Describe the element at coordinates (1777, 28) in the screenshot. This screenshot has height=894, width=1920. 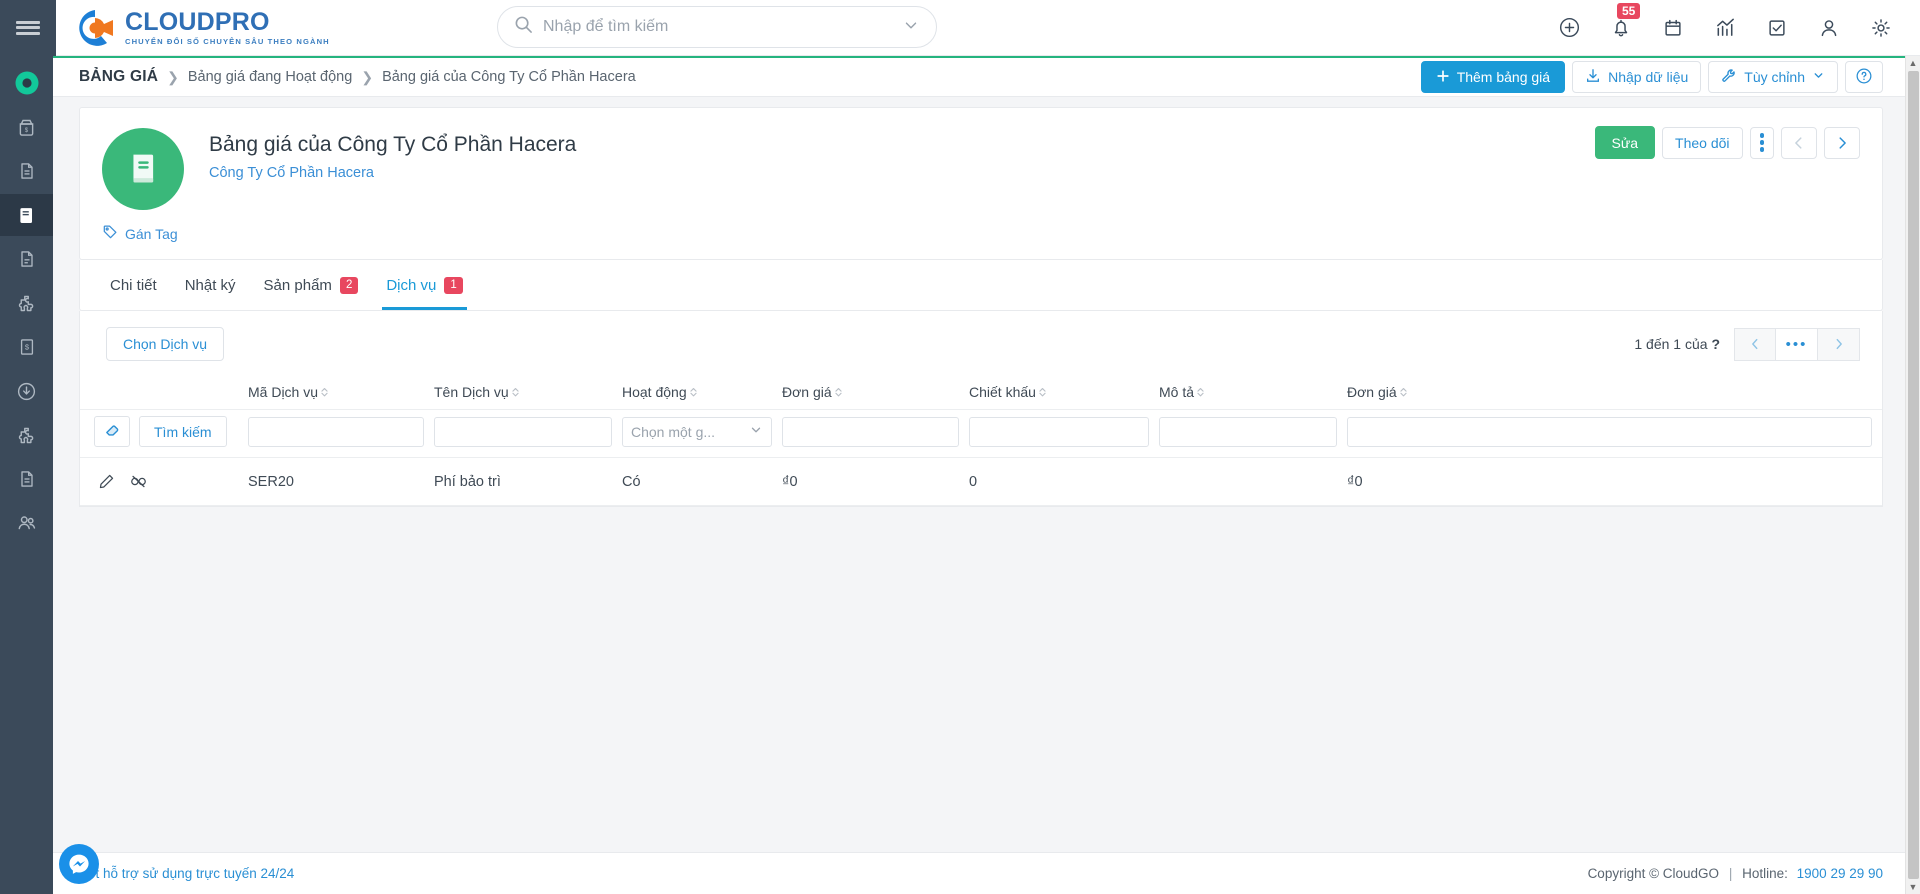
I see `task-checkbox-icon` at that location.